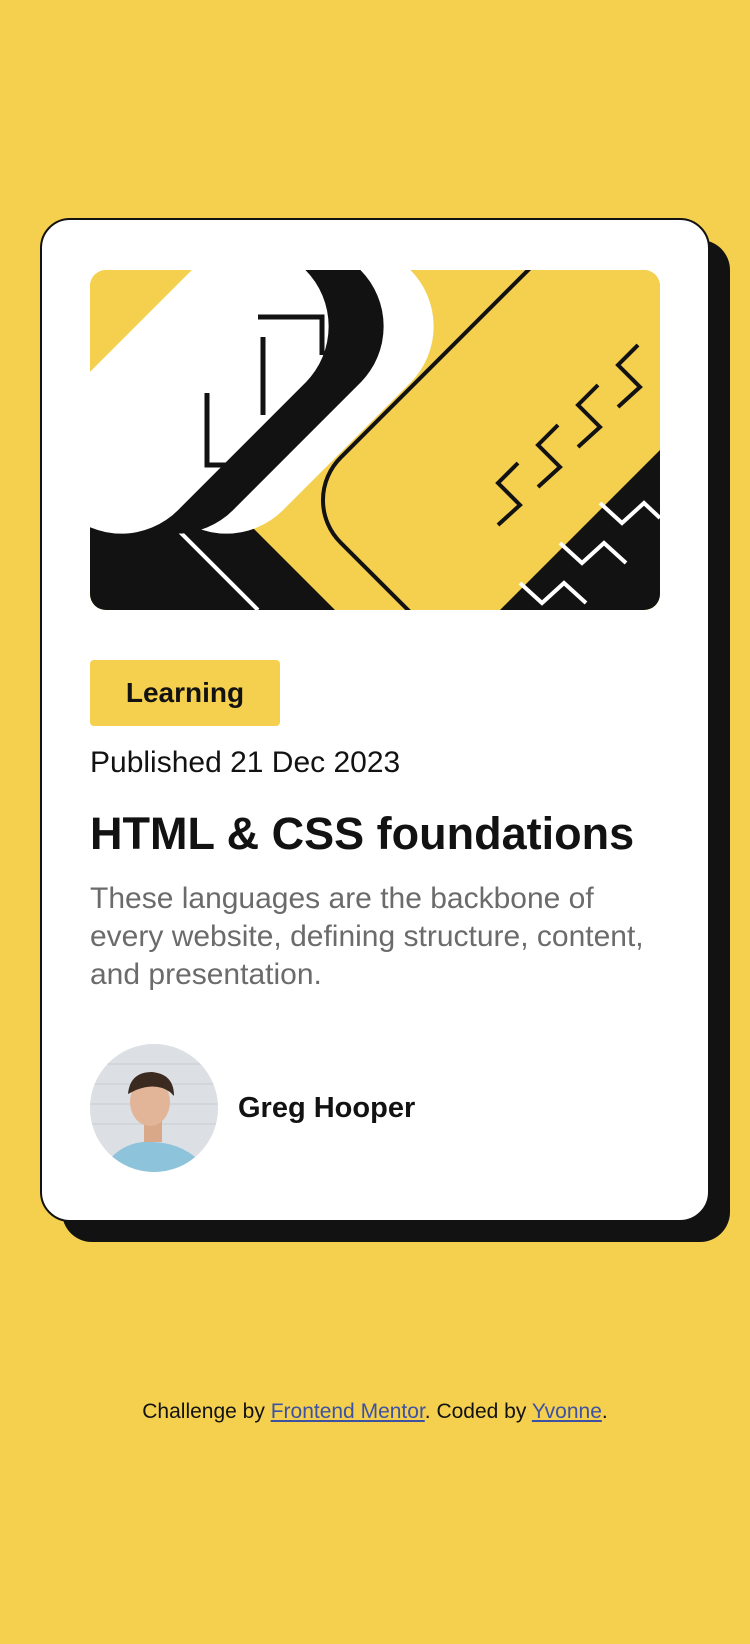 This screenshot has width=750, height=1644. I want to click on attribution-suffix: ., so click(604, 1411).